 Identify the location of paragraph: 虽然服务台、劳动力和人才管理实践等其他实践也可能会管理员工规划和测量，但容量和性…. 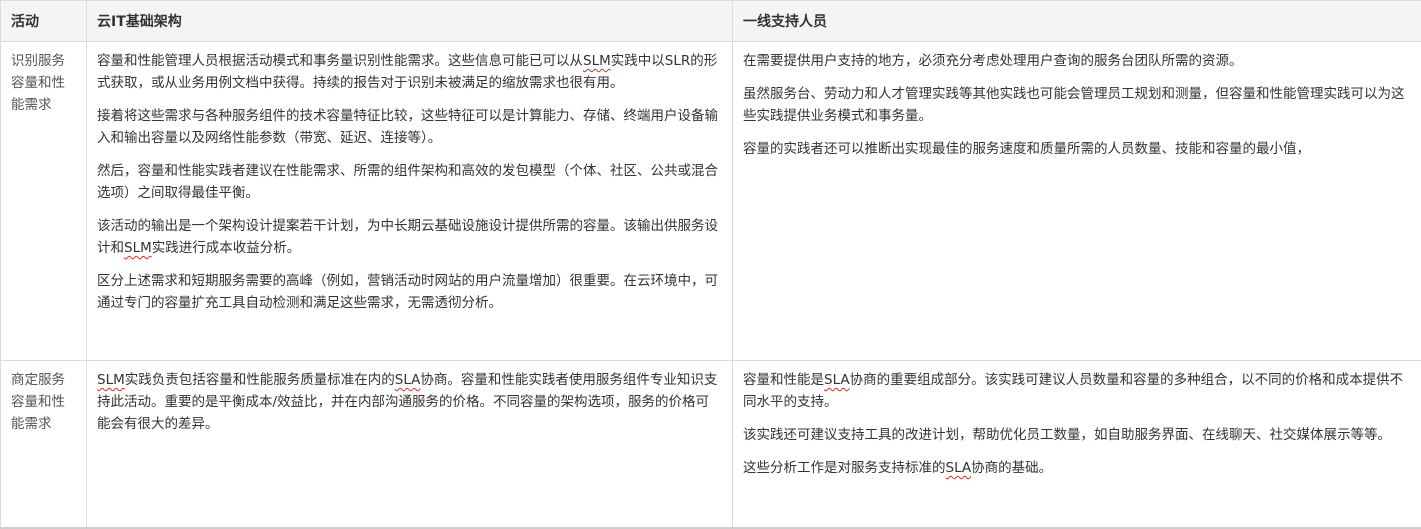
(1074, 105).